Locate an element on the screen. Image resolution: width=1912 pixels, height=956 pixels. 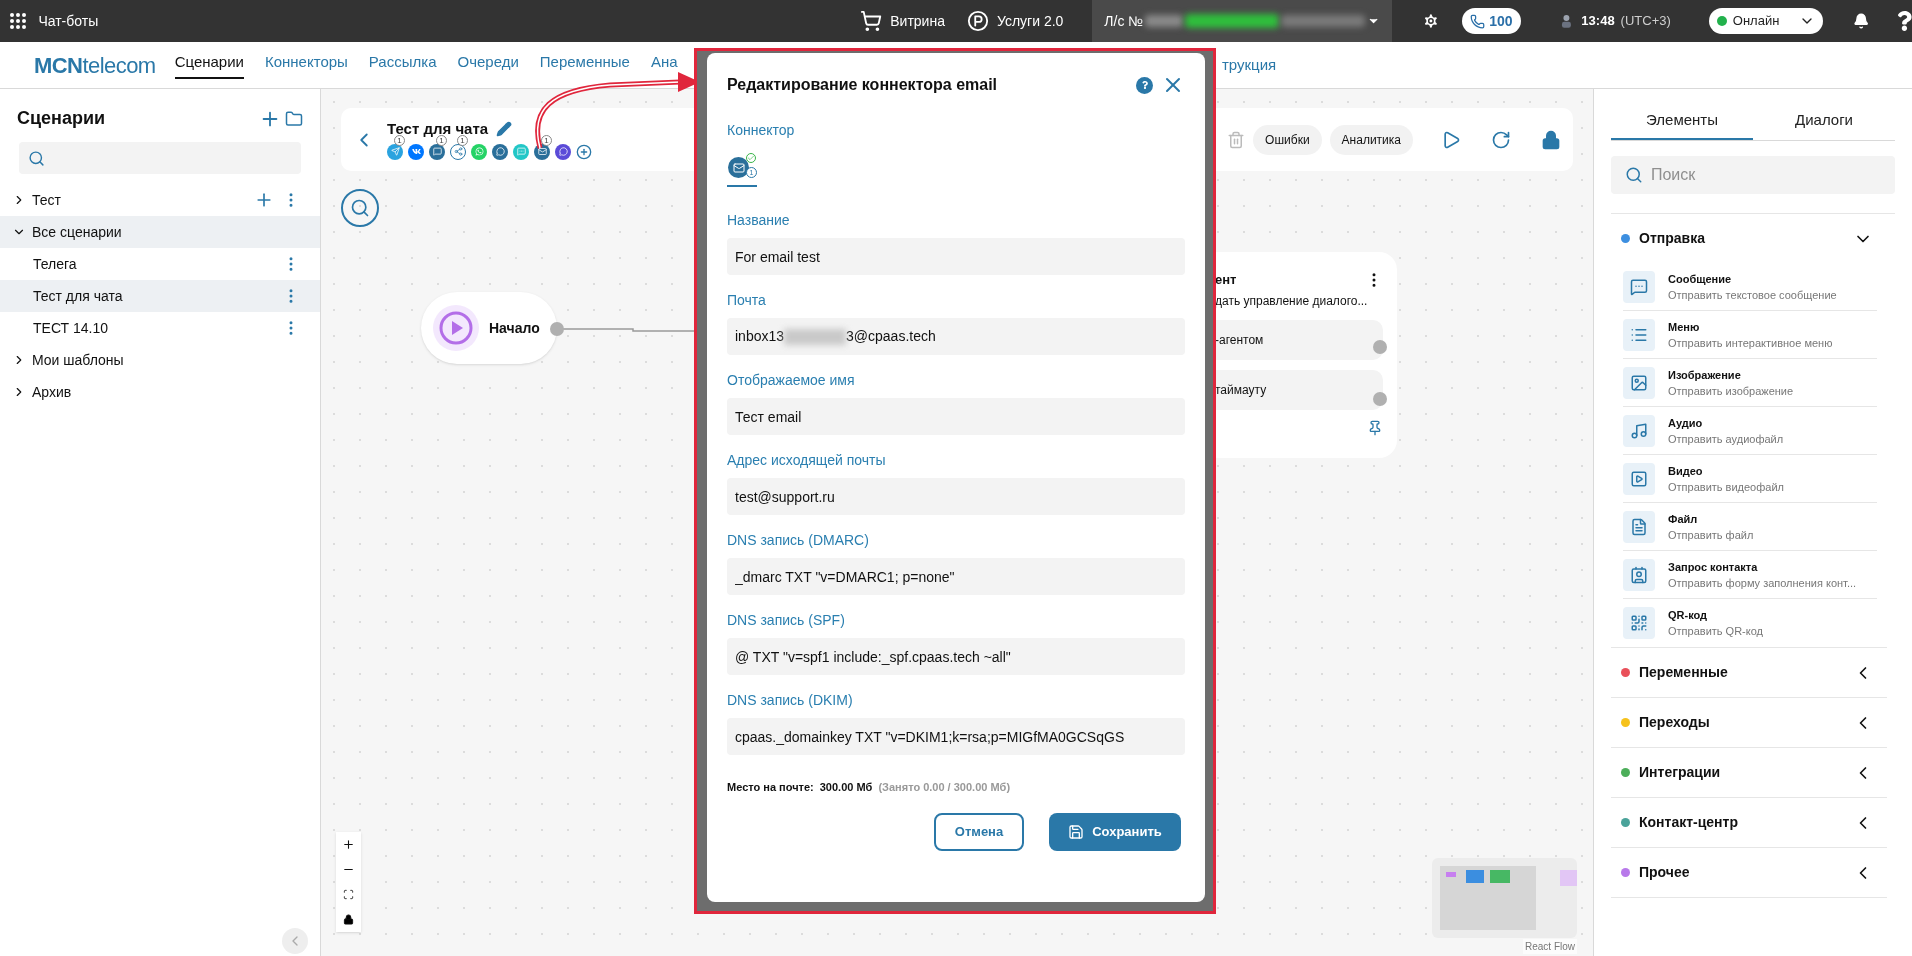
apps-grid-icon is located at coordinates (18, 21).